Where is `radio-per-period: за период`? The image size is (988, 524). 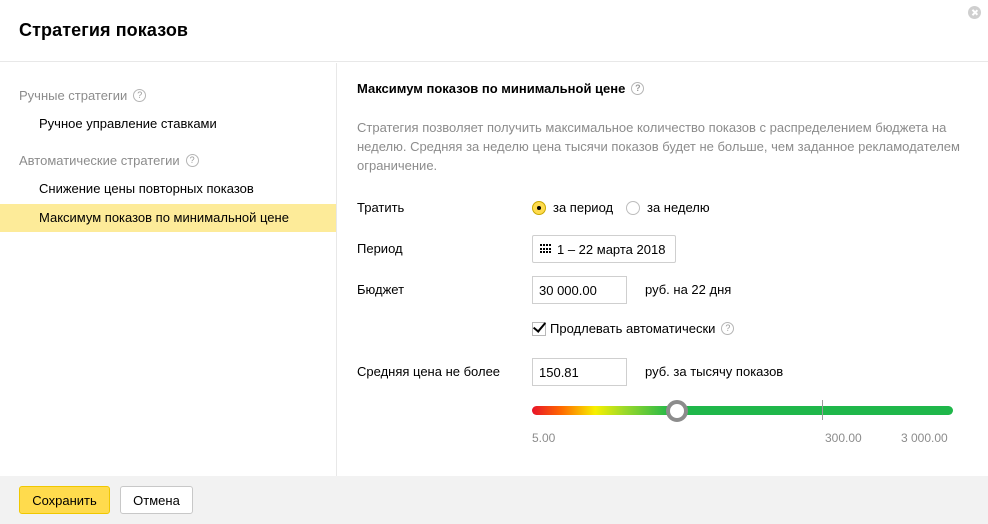 radio-per-period: за период is located at coordinates (572, 207).